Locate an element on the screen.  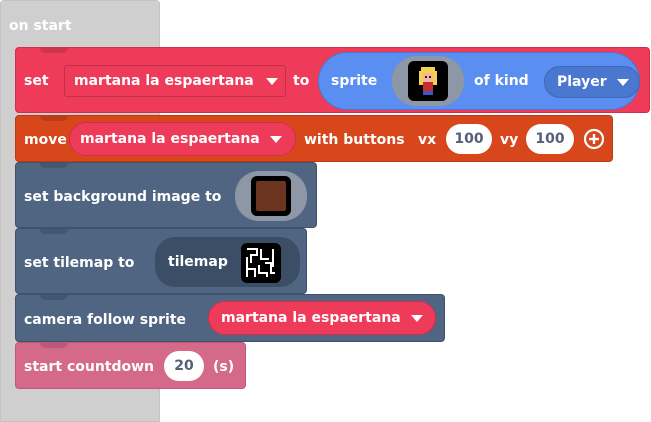
sprite-thumbnail-icon is located at coordinates (428, 81).